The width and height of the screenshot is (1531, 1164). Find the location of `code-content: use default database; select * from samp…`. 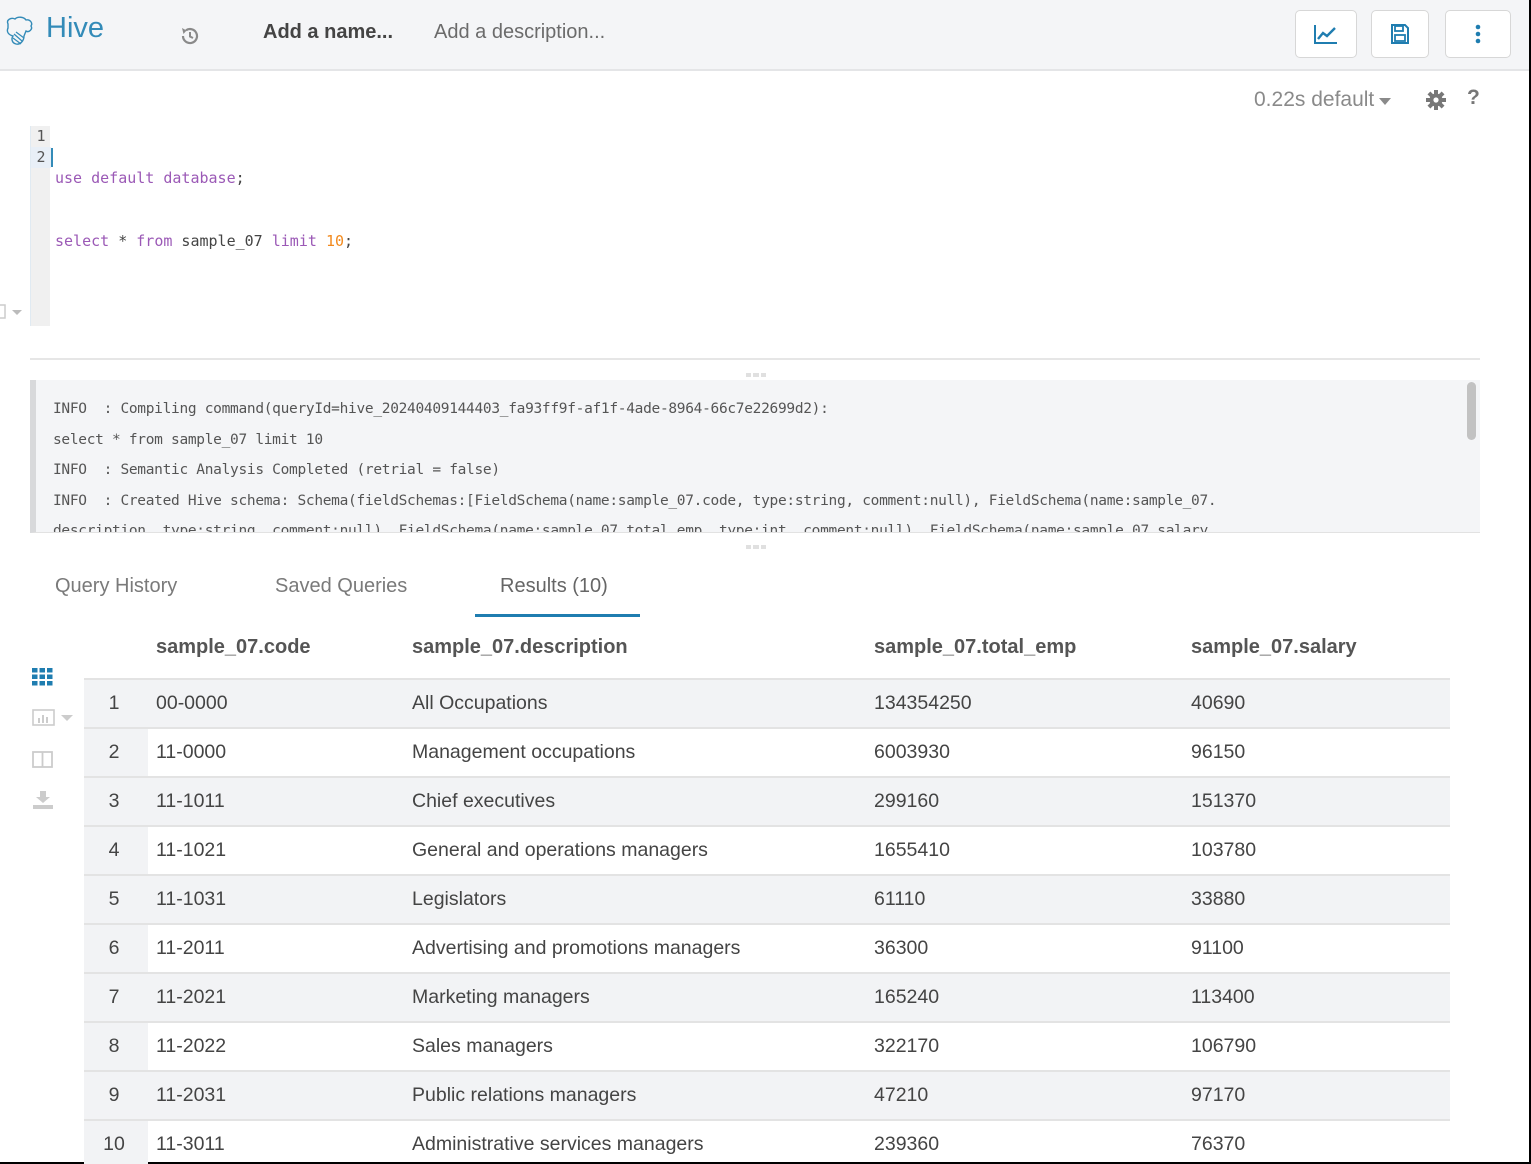

code-content: use default database; select * from samp… is located at coordinates (204, 210).